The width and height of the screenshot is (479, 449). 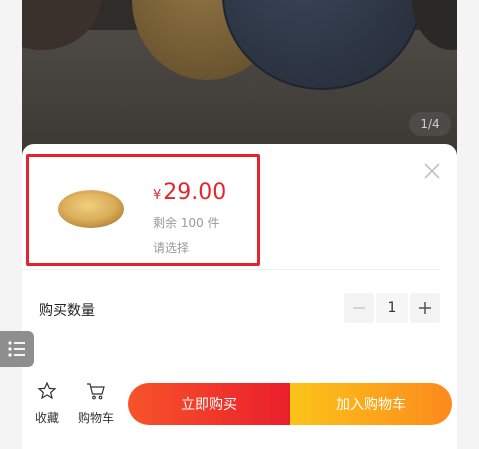 What do you see at coordinates (231, 269) in the screenshot?
I see `divider` at bounding box center [231, 269].